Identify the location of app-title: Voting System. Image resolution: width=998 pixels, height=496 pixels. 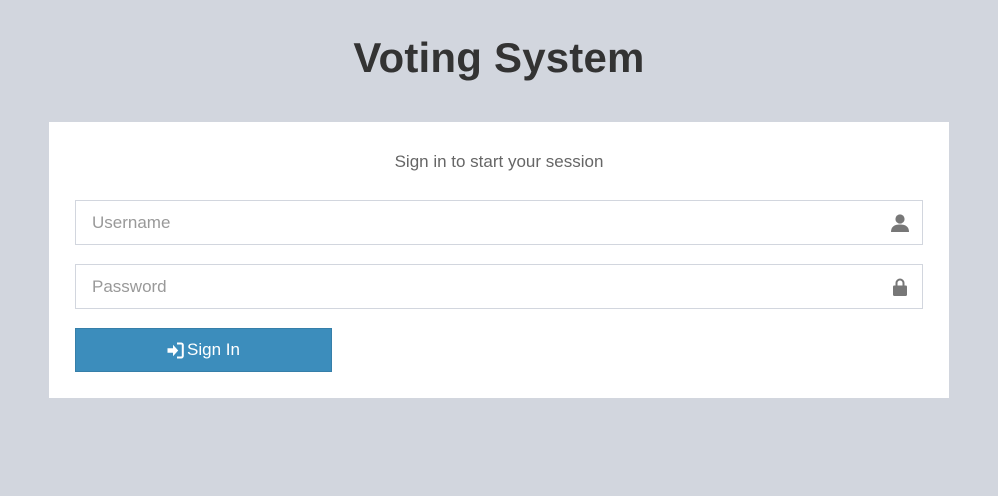
(499, 57).